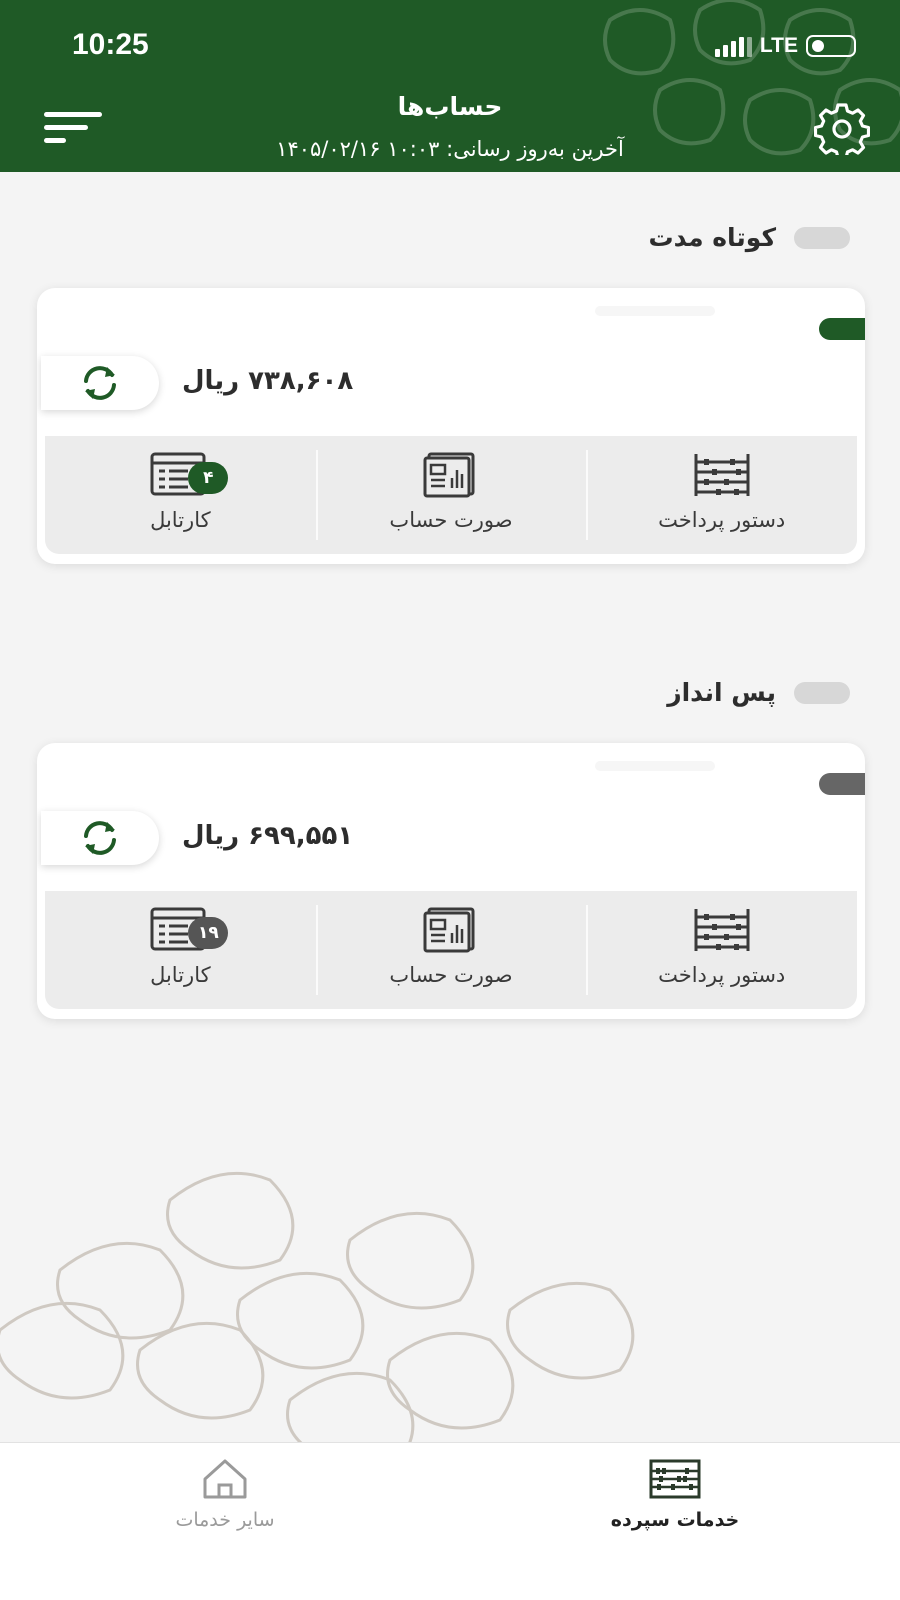 The height and width of the screenshot is (1600, 900). Describe the element at coordinates (450, 1521) in the screenshot. I see `bottom-navigation: سایر خدمات خدمات سپرده` at that location.